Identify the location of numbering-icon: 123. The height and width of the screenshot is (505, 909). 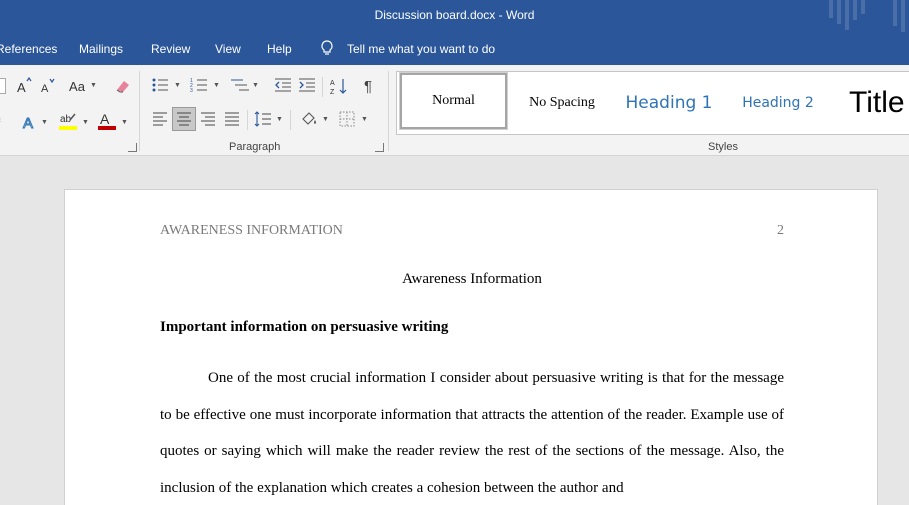
(199, 85).